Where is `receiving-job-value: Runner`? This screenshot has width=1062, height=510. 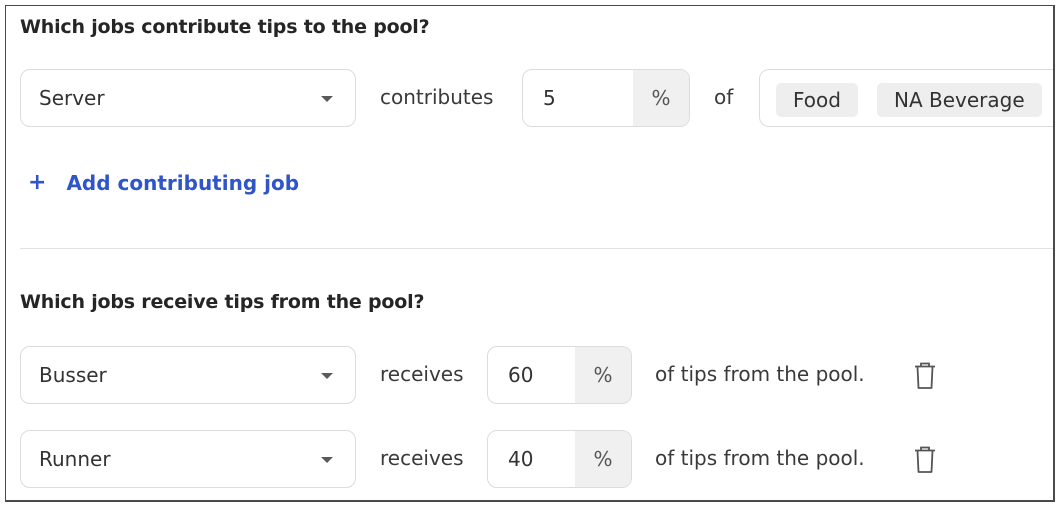 receiving-job-value: Runner is located at coordinates (75, 459).